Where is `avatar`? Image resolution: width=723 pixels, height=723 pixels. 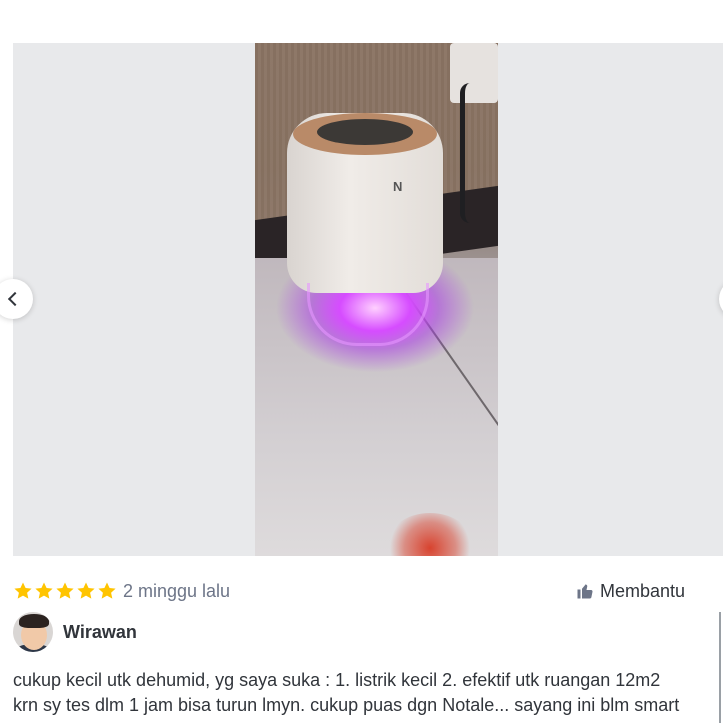
avatar is located at coordinates (33, 632).